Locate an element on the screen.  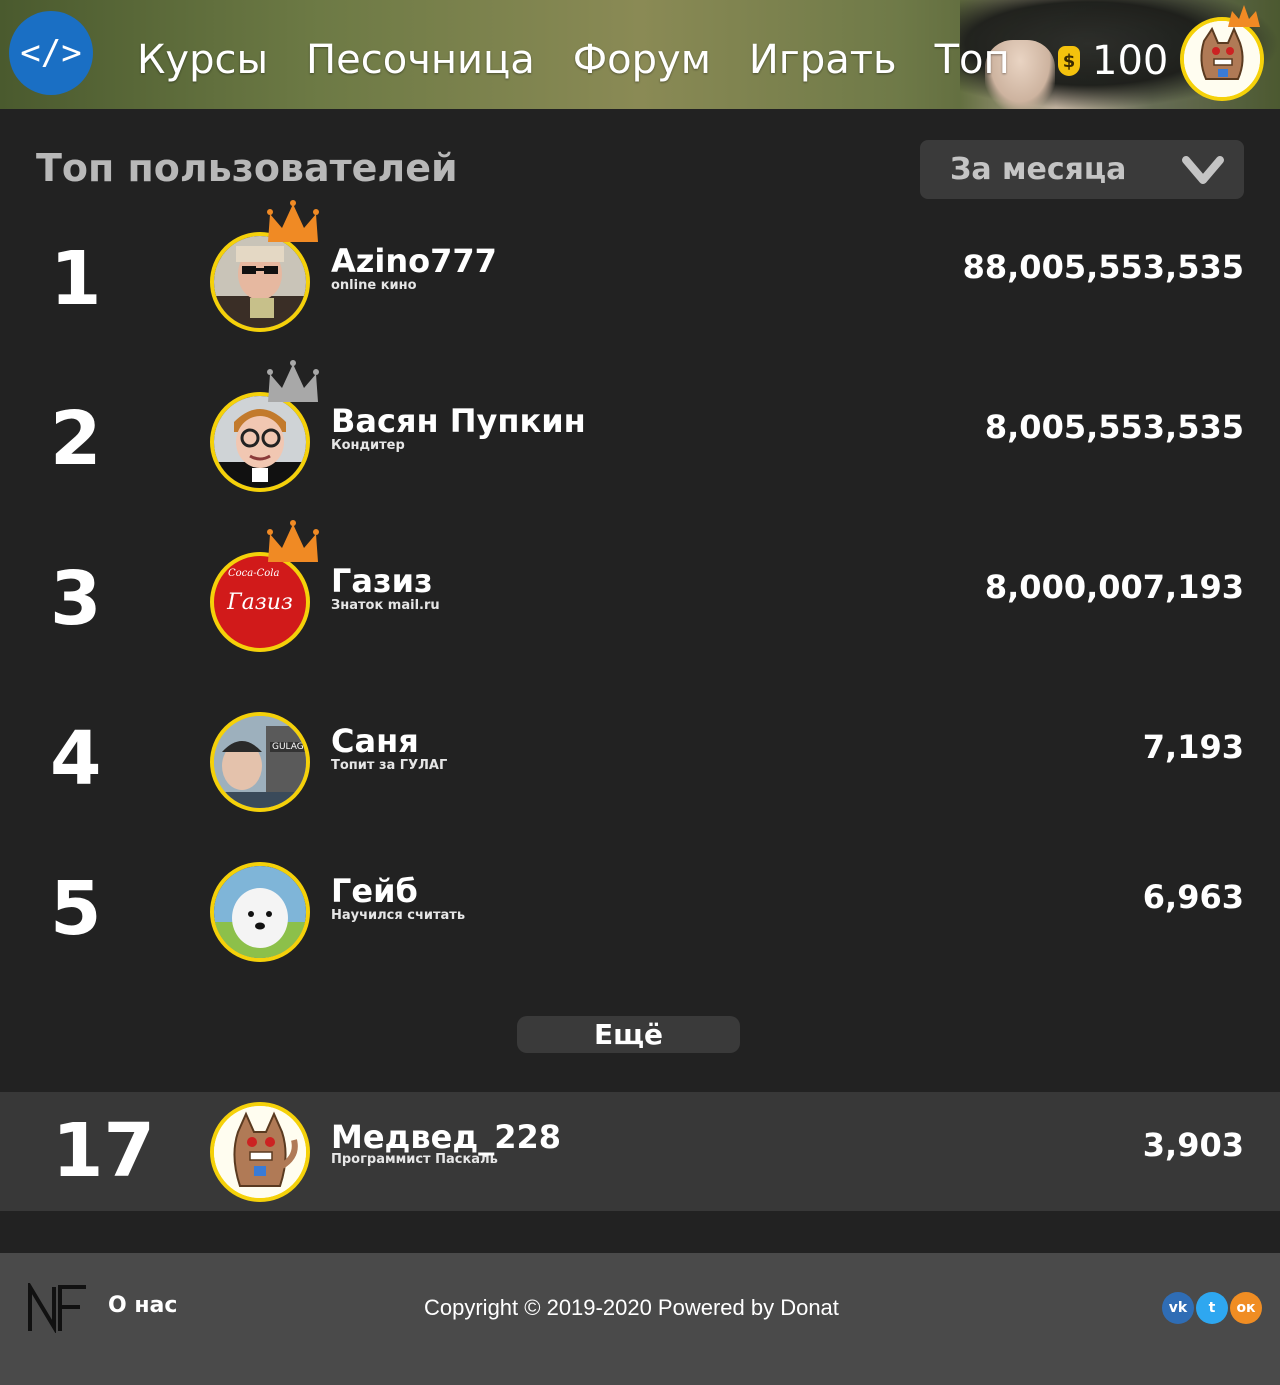
user-name: Саня is located at coordinates (375, 741).